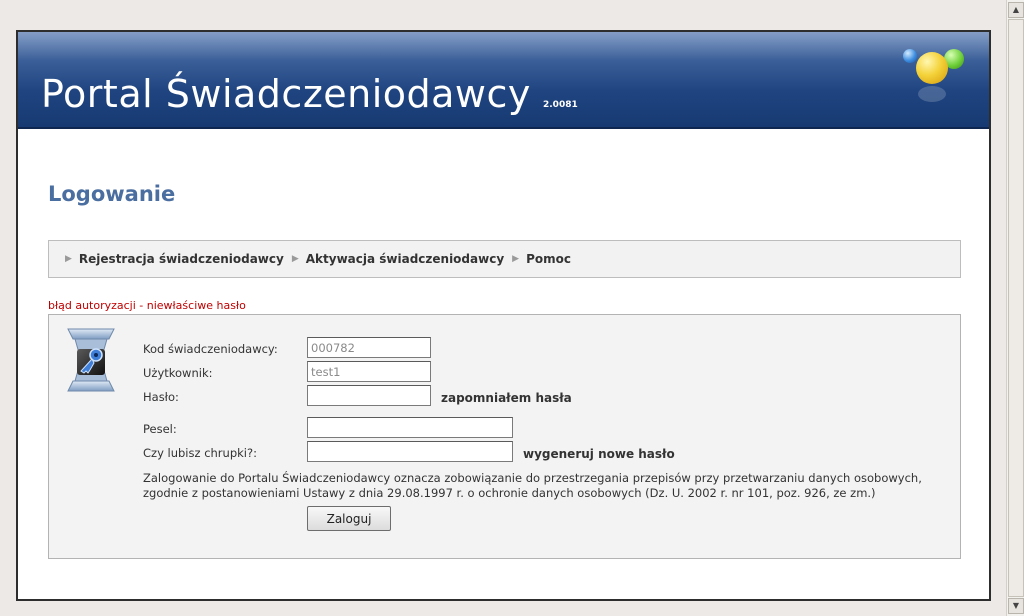  What do you see at coordinates (560, 105) in the screenshot?
I see `version-label: 2.0081` at bounding box center [560, 105].